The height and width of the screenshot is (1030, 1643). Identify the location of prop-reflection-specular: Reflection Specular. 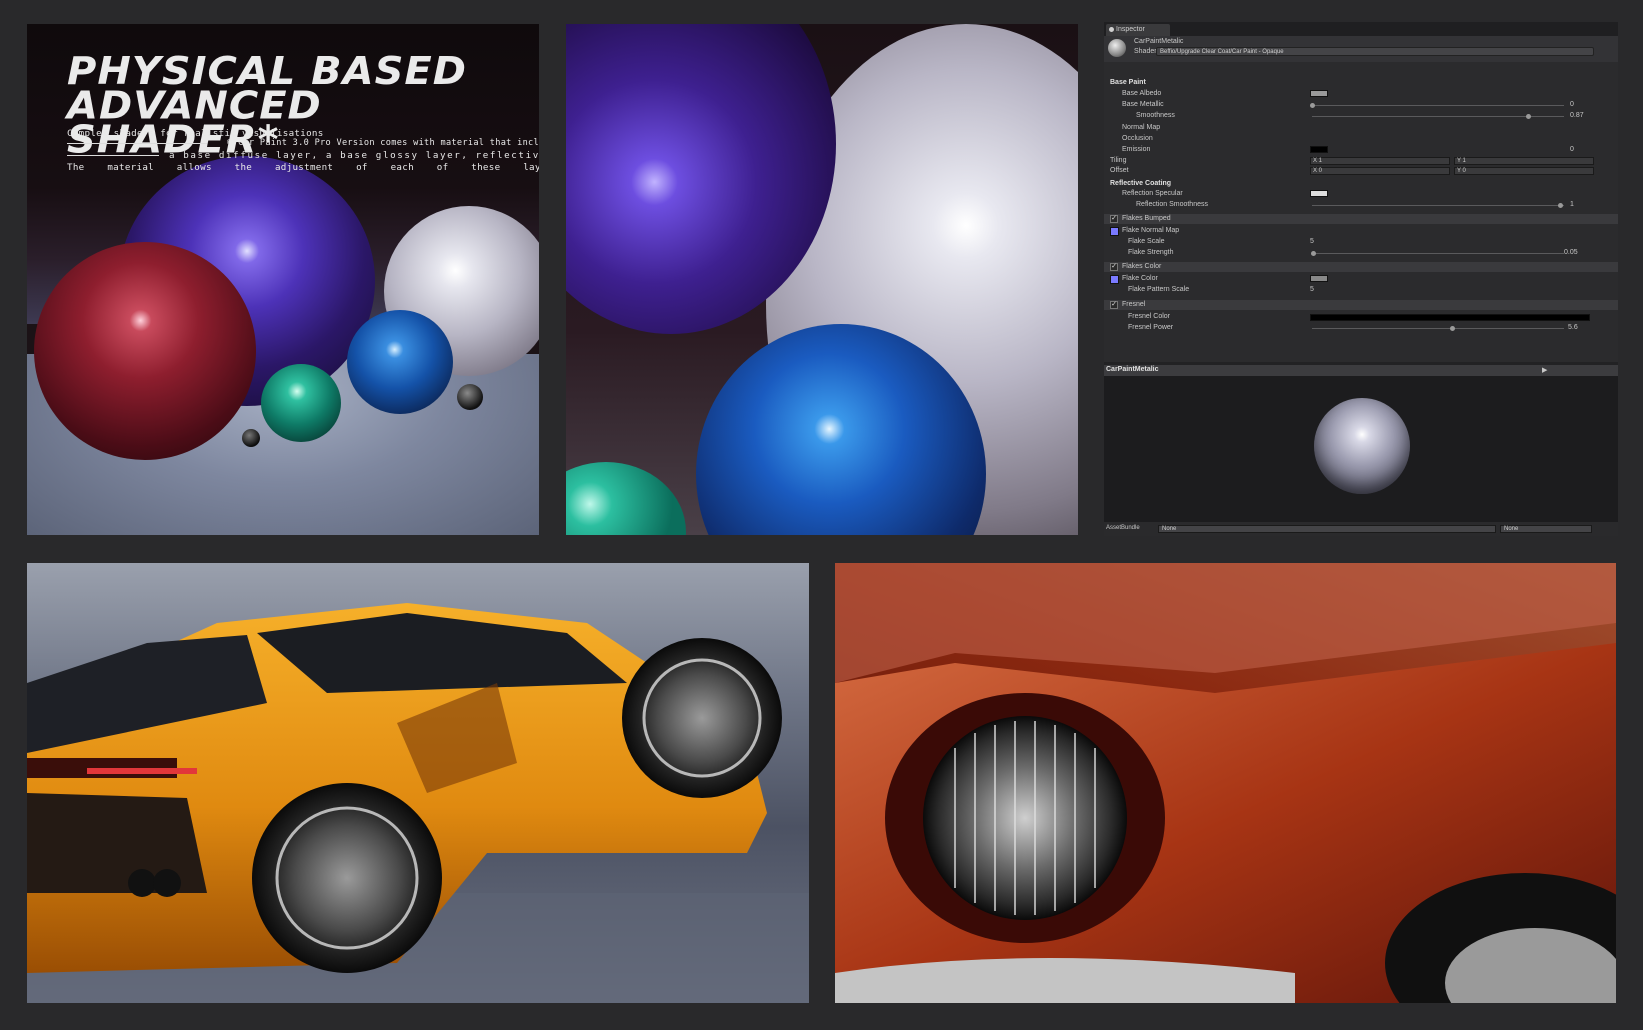
(1152, 193).